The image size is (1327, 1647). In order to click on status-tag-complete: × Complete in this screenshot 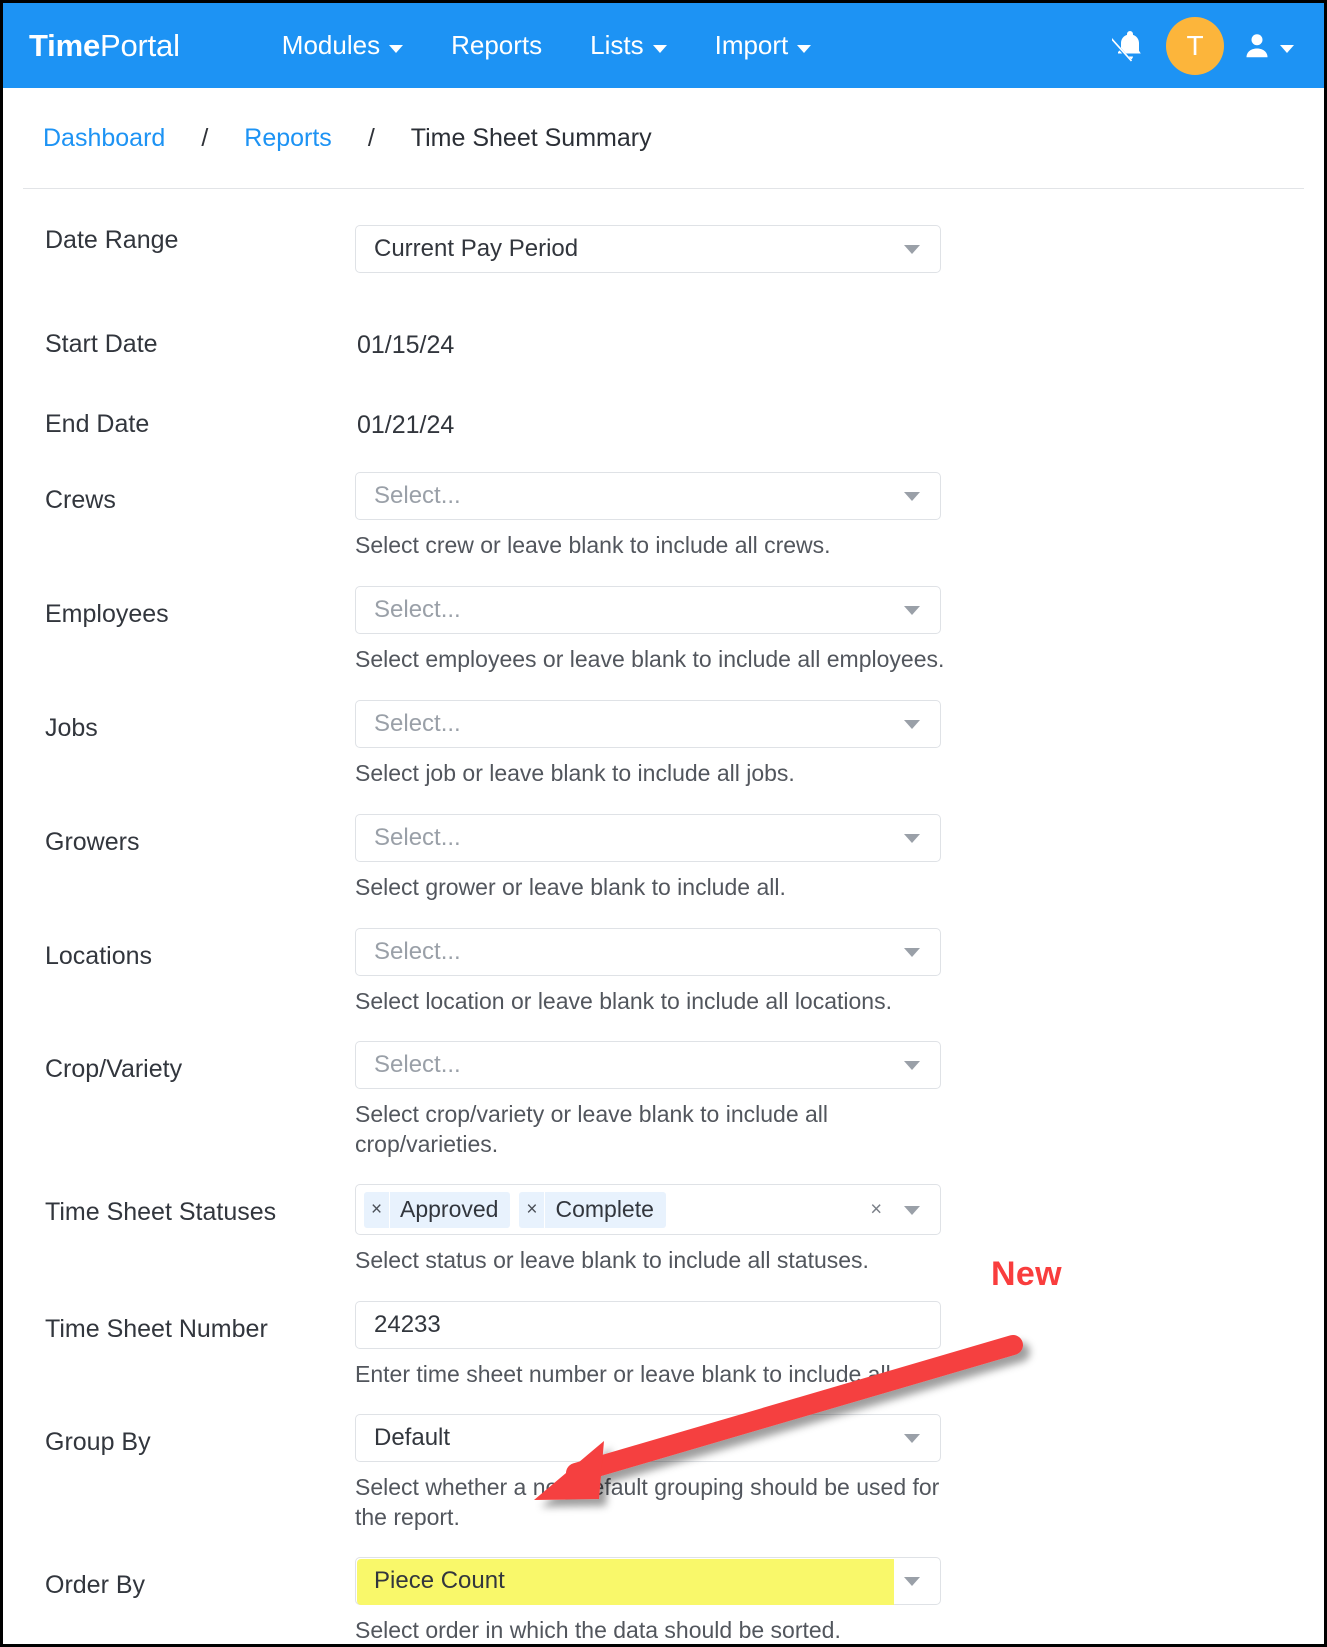, I will do `click(592, 1209)`.